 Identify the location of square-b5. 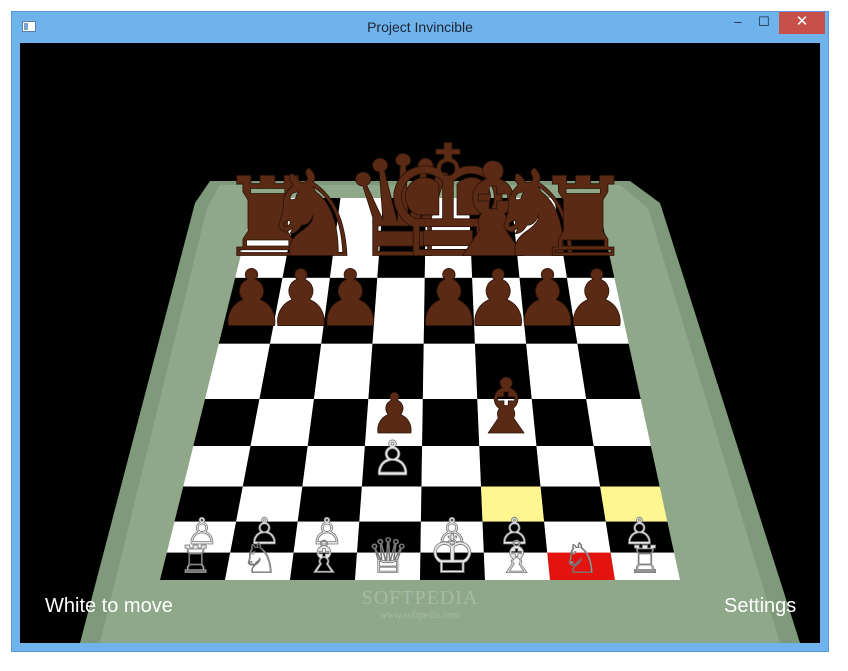
(282, 422).